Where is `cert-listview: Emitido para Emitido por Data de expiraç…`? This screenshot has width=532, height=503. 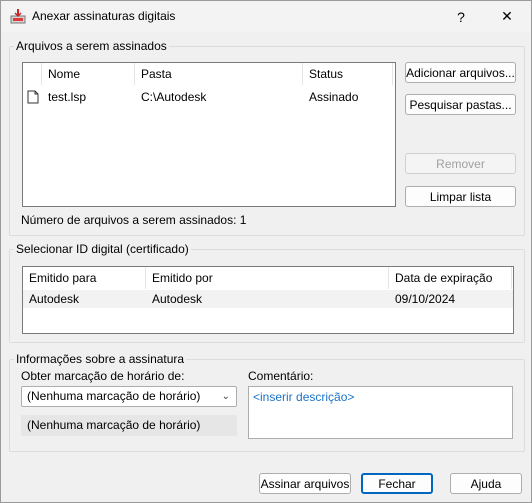 cert-listview: Emitido para Emitido por Data de expiraç… is located at coordinates (268, 300).